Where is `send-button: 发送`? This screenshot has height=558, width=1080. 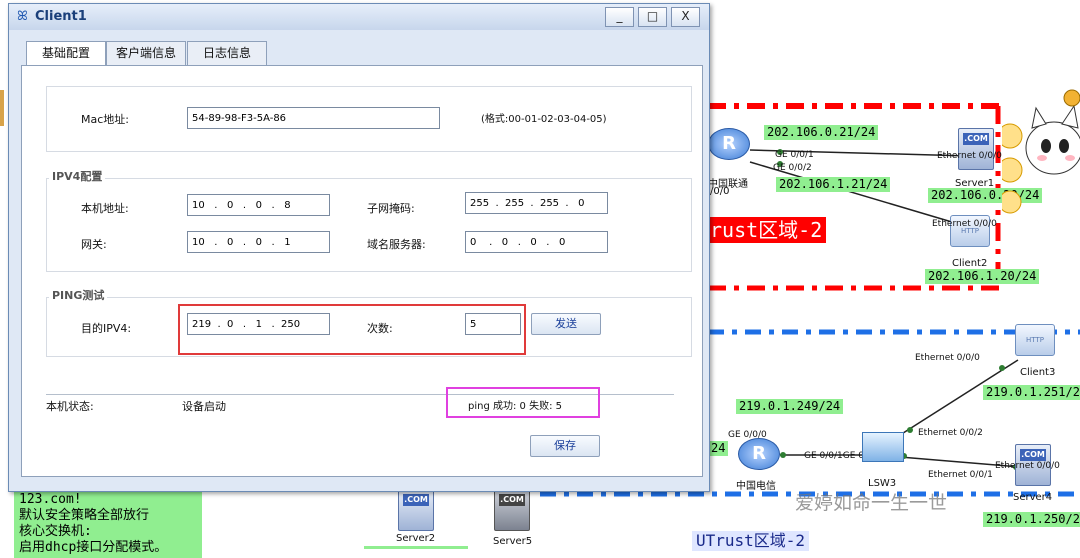 send-button: 发送 is located at coordinates (566, 324).